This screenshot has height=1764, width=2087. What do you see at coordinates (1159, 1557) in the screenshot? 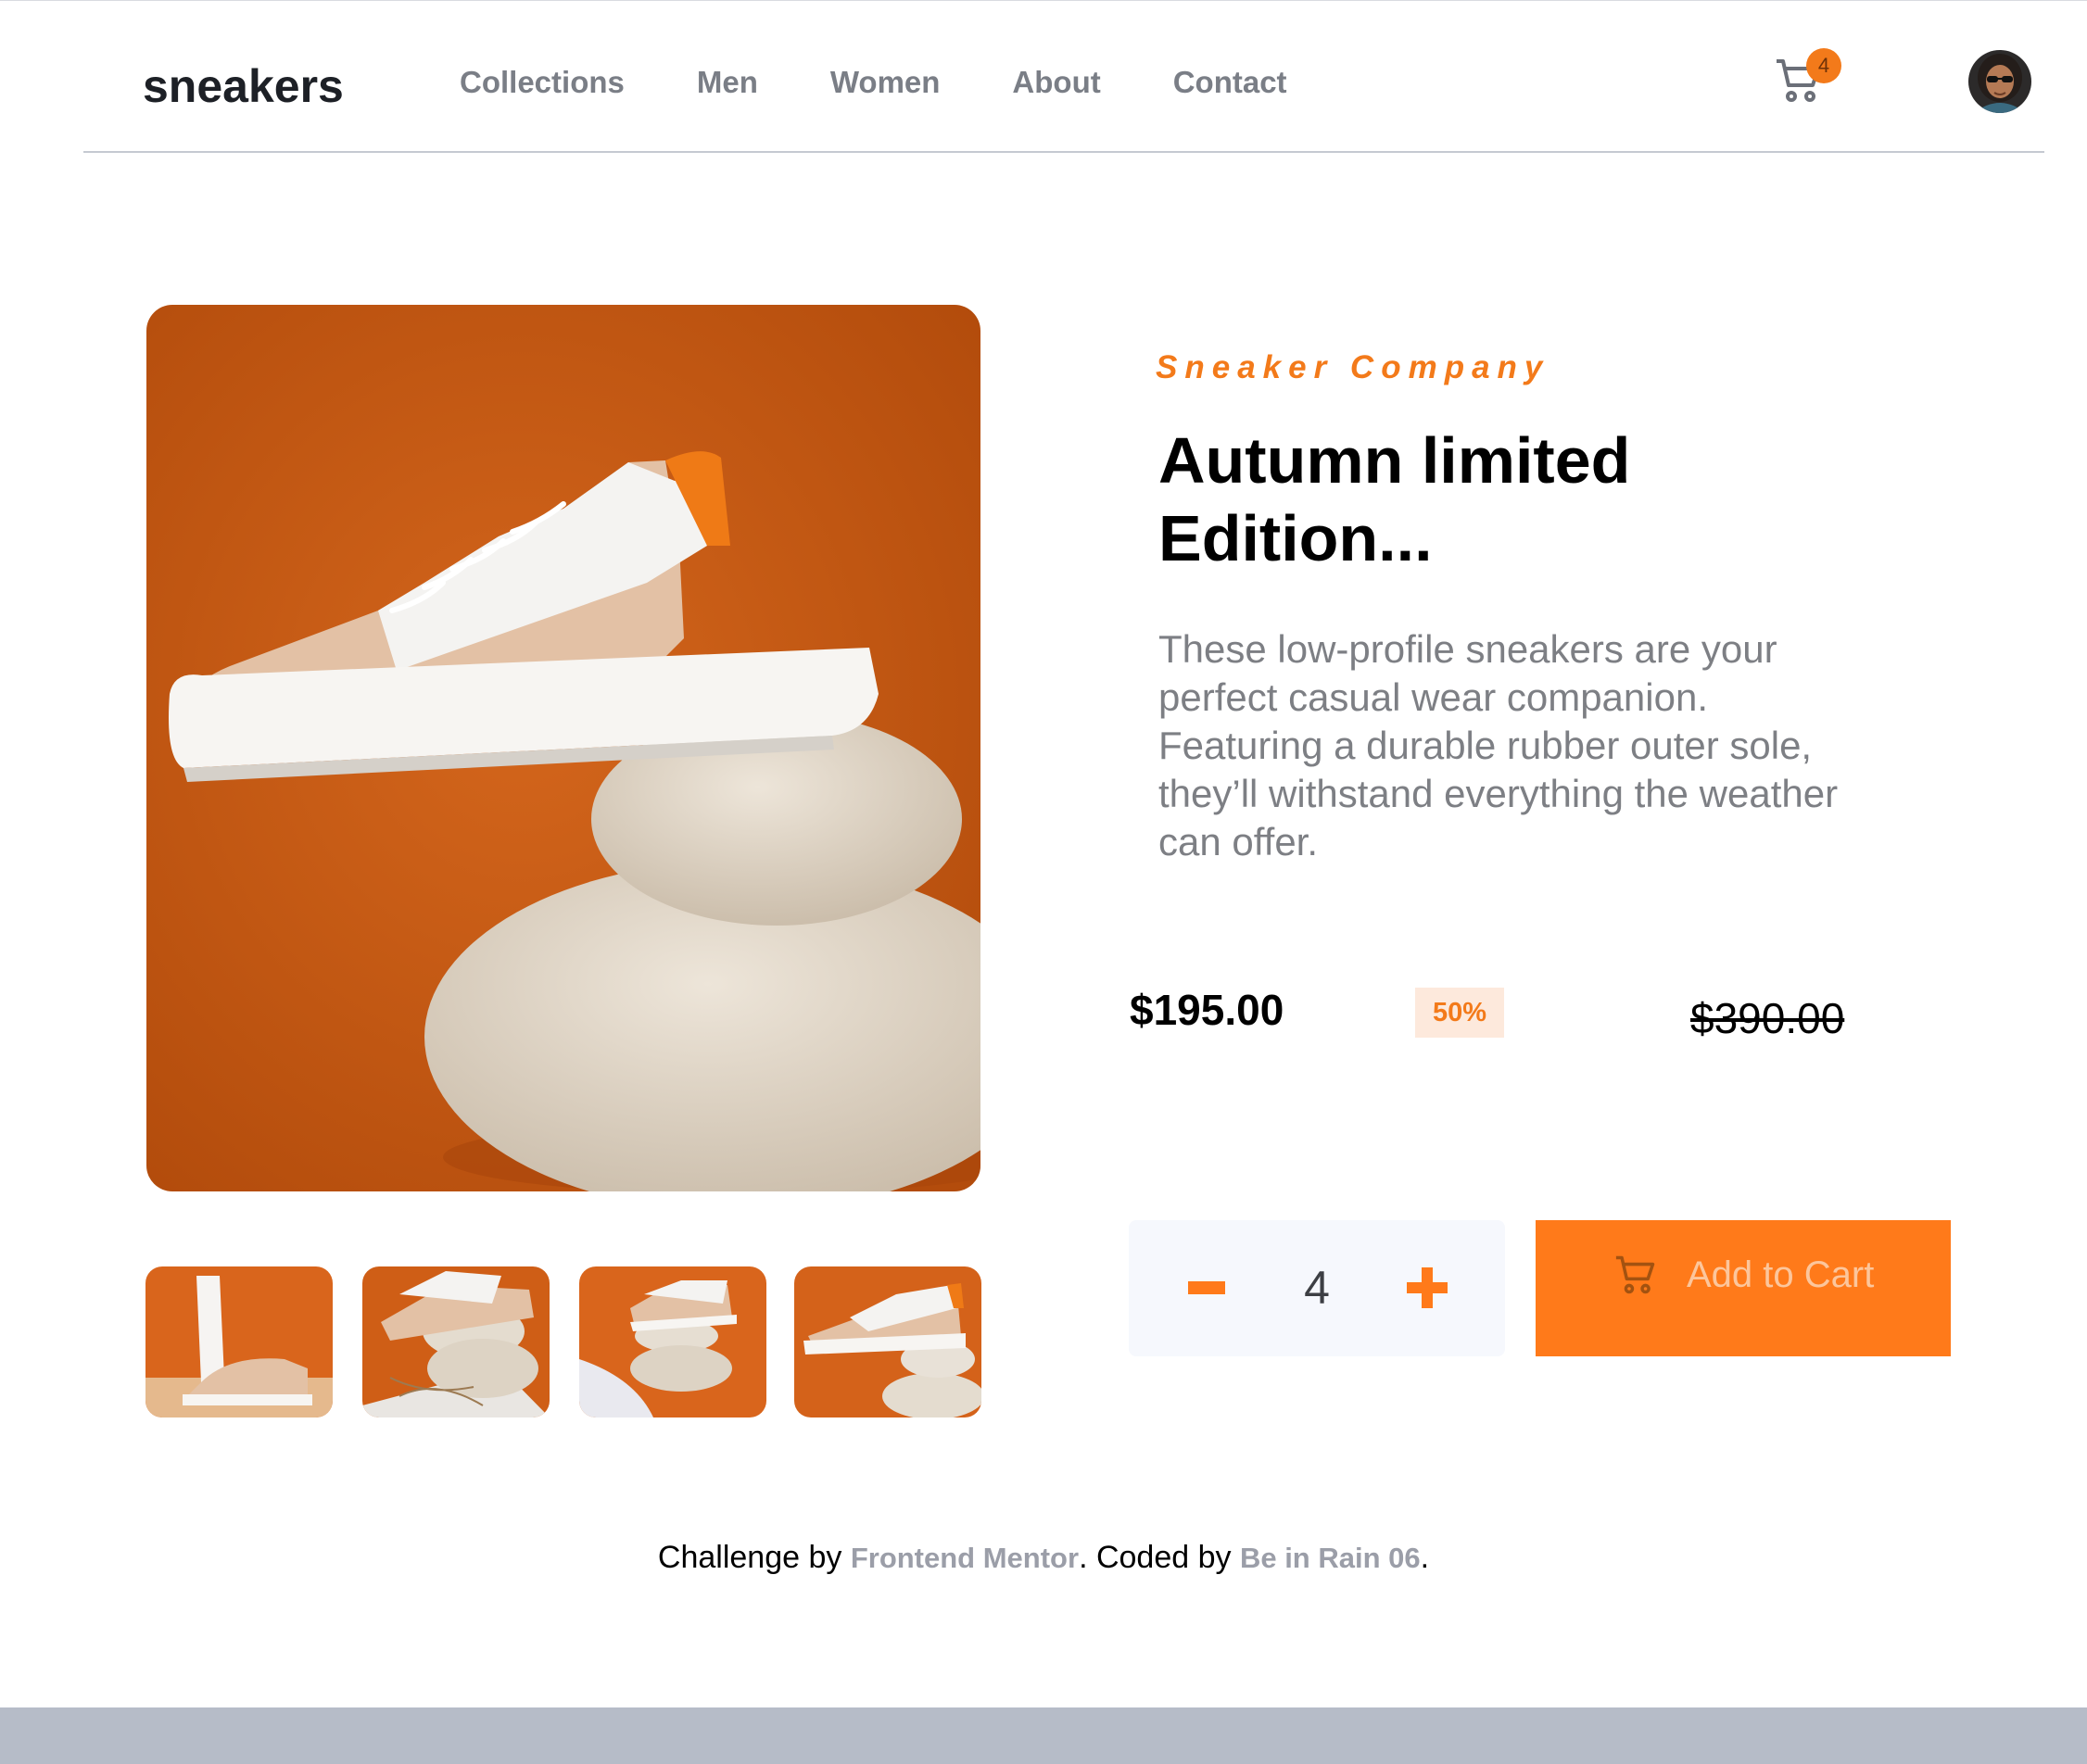
I see `attribution-middle: . Coded by` at bounding box center [1159, 1557].